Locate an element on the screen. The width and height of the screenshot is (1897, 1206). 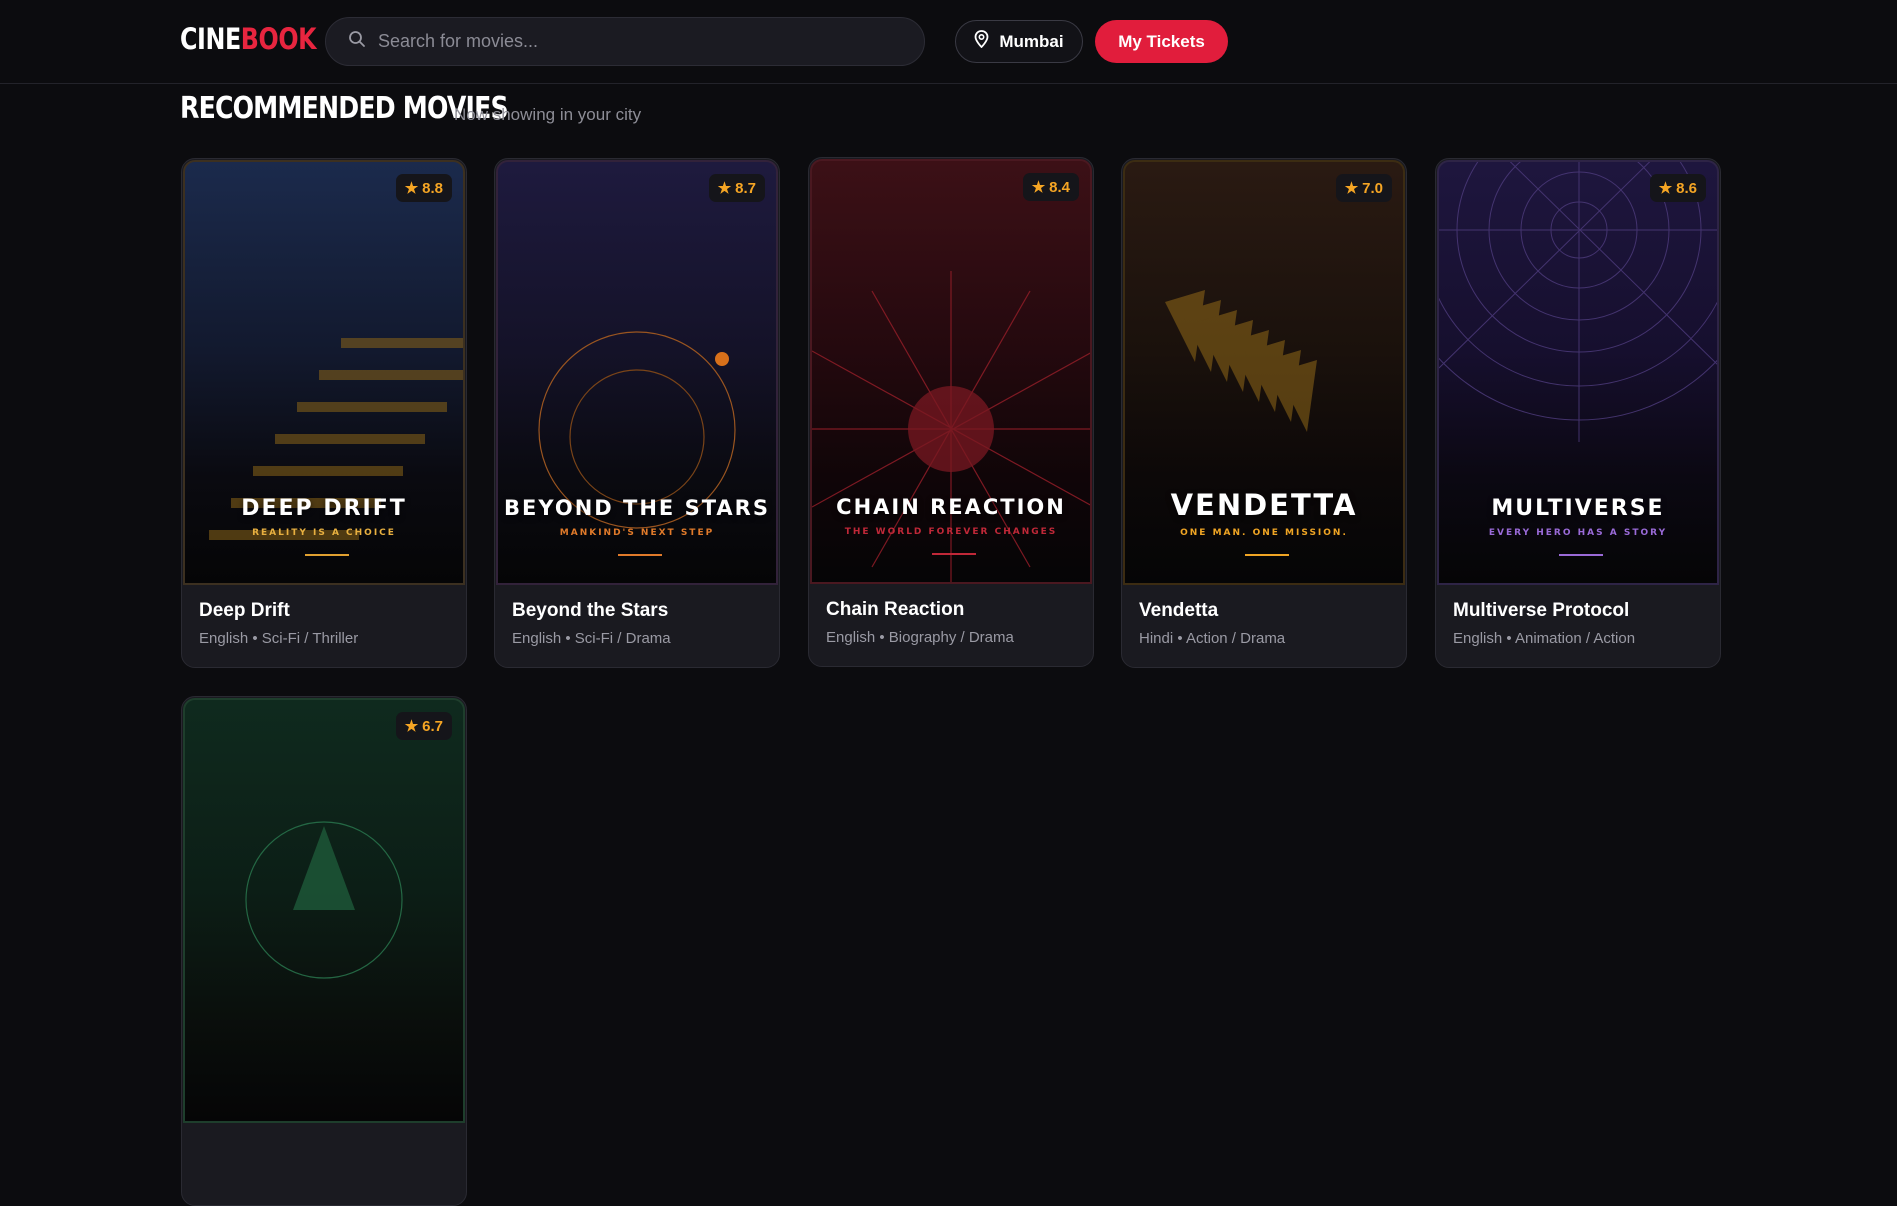
poster-title: MULTIVERSE is located at coordinates (1578, 508).